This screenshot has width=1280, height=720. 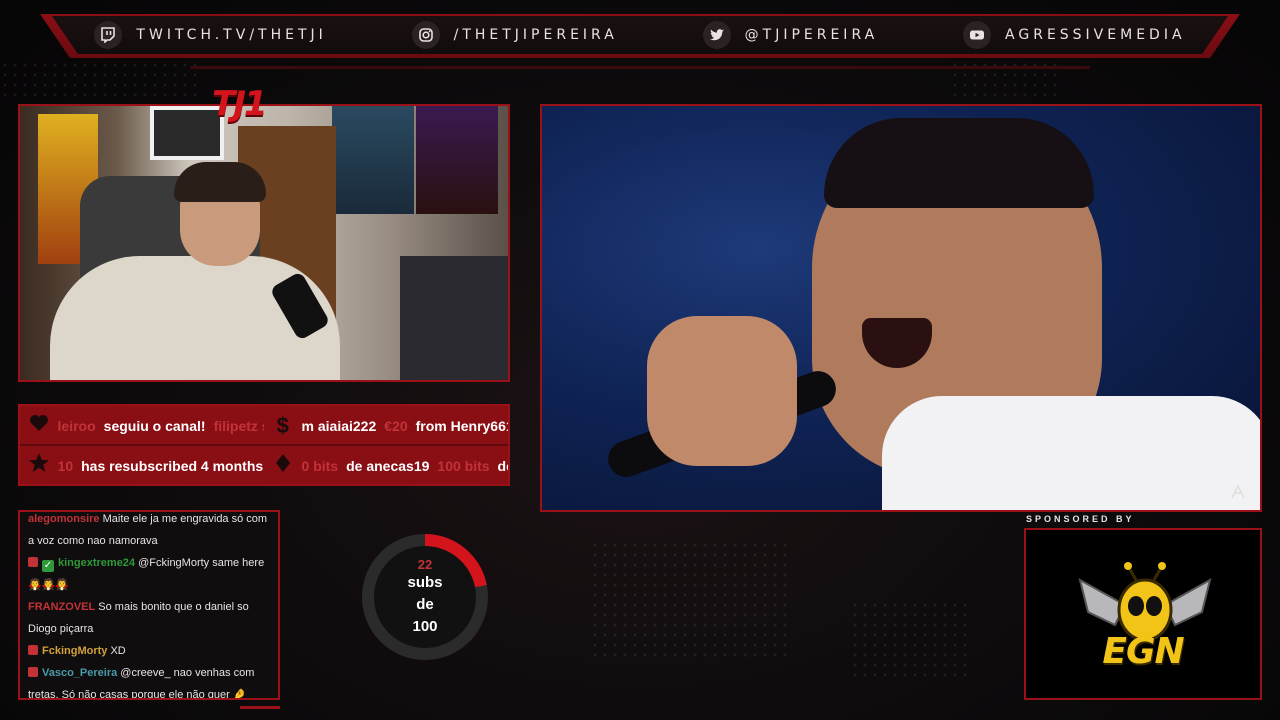 I want to click on follow-alert: leiroo seguiu o canal! filipetz s, so click(x=161, y=426).